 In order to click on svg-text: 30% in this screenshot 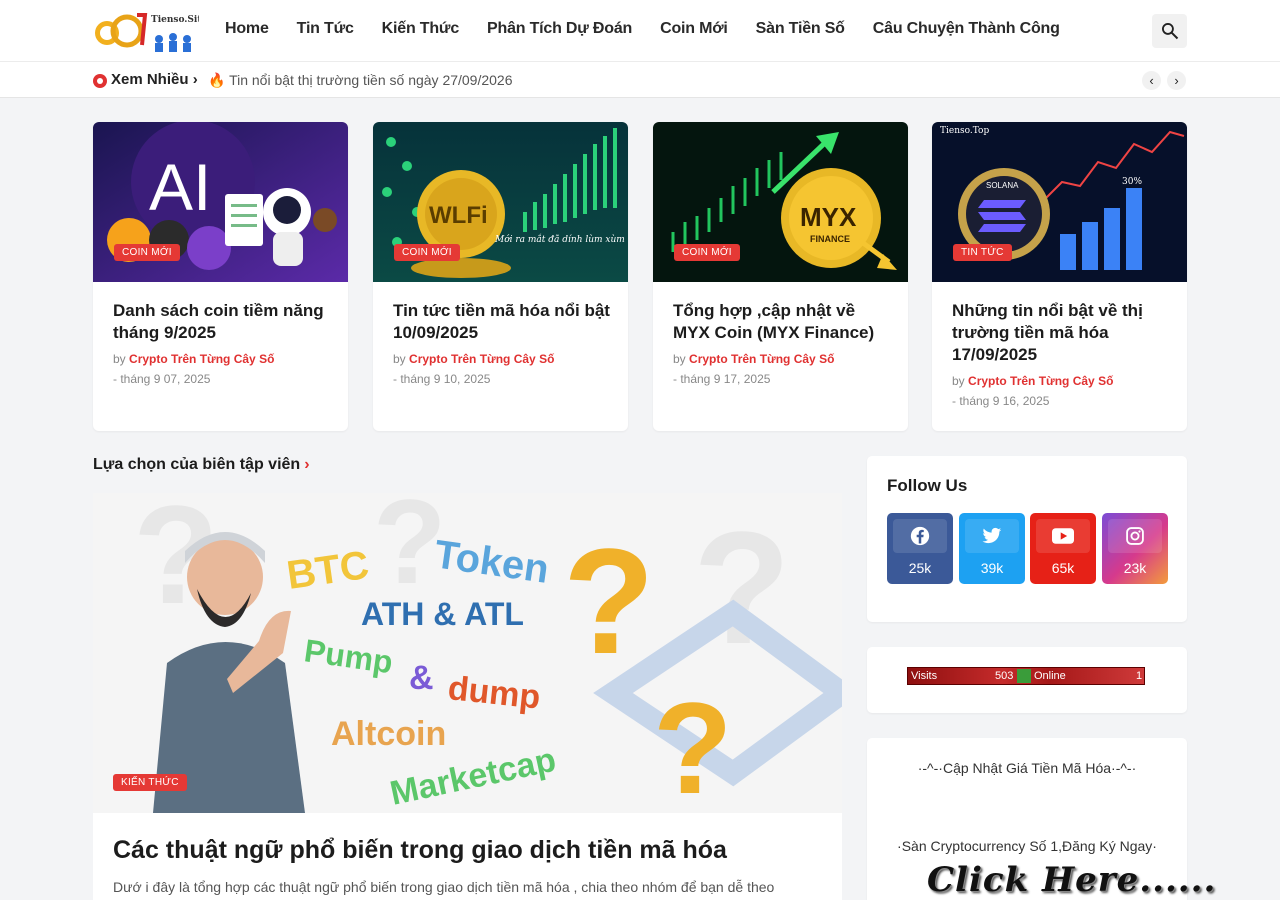, I will do `click(1132, 182)`.